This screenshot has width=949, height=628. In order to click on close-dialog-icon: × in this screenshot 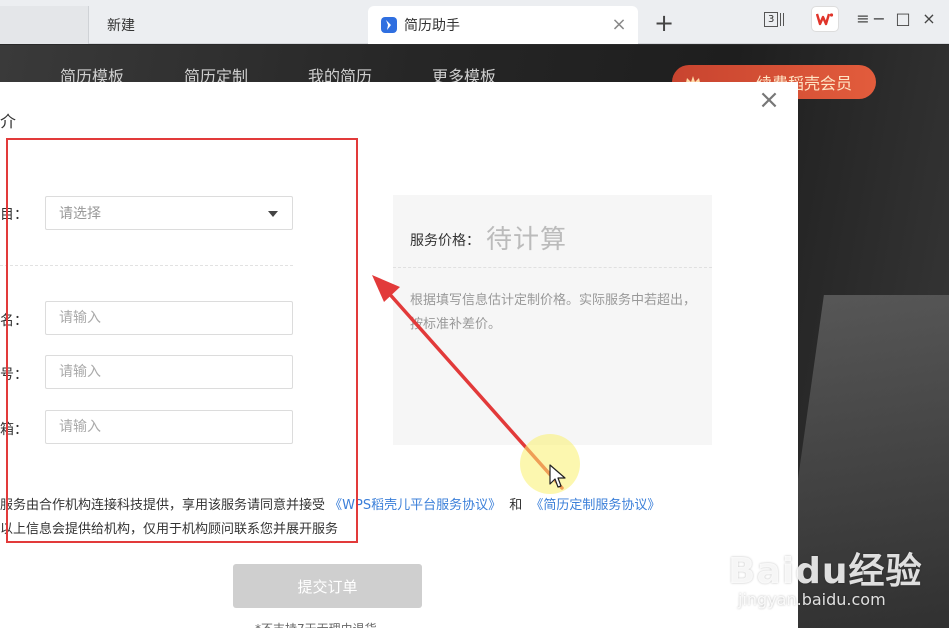, I will do `click(769, 100)`.